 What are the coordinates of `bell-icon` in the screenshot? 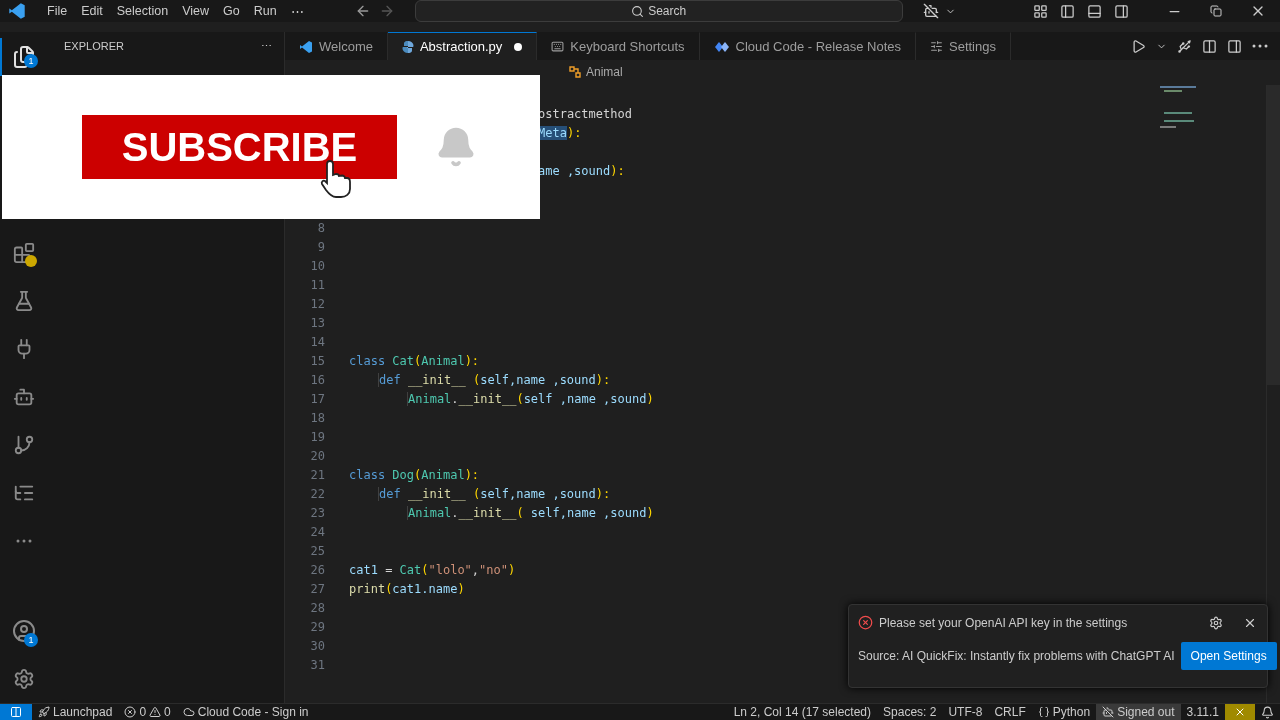 It's located at (1267, 712).